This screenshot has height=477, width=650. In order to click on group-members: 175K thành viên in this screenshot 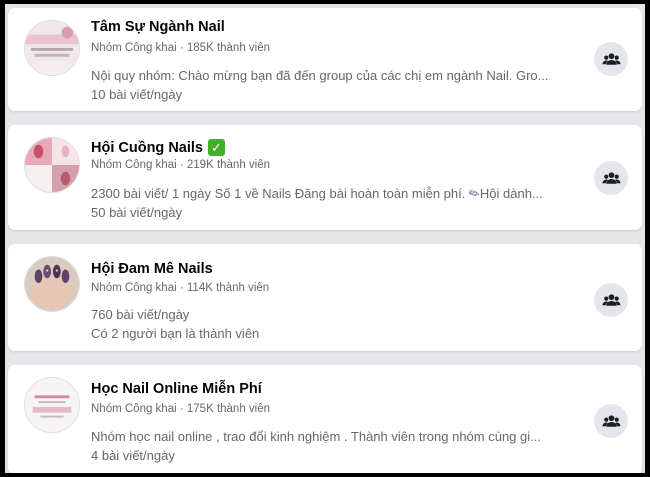, I will do `click(228, 409)`.